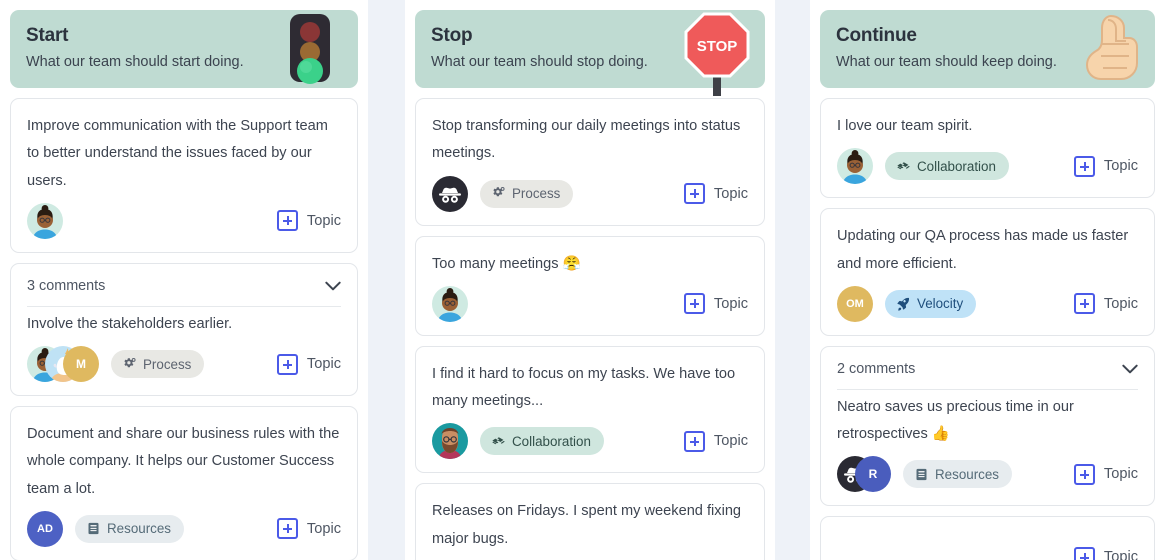 The width and height of the screenshot is (1165, 560). Describe the element at coordinates (876, 368) in the screenshot. I see `comments-count: 2 comments` at that location.